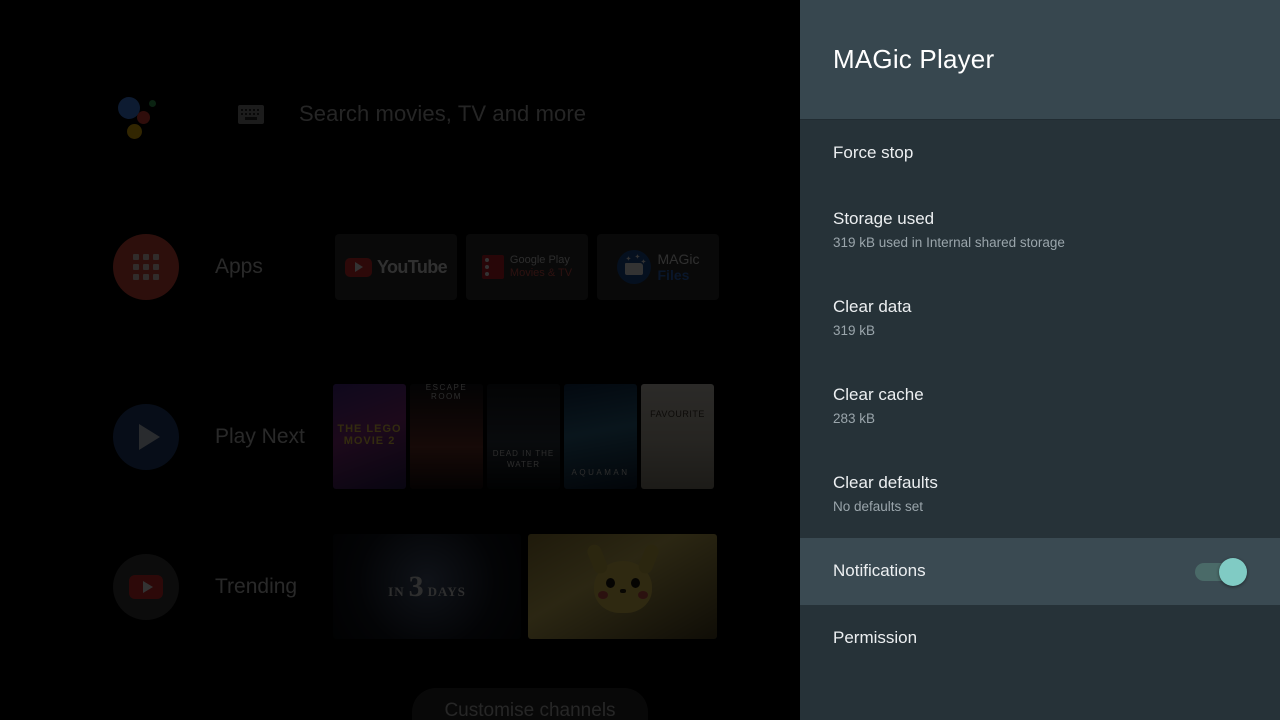 Image resolution: width=1280 pixels, height=720 pixels. I want to click on poster-title: FAVOURITE, so click(677, 414).